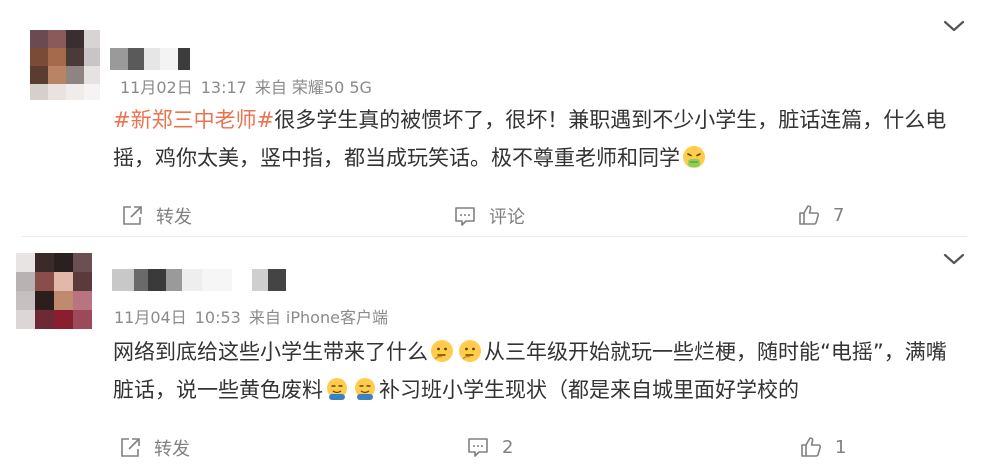  What do you see at coordinates (489, 447) in the screenshot?
I see `comment-button: 2` at bounding box center [489, 447].